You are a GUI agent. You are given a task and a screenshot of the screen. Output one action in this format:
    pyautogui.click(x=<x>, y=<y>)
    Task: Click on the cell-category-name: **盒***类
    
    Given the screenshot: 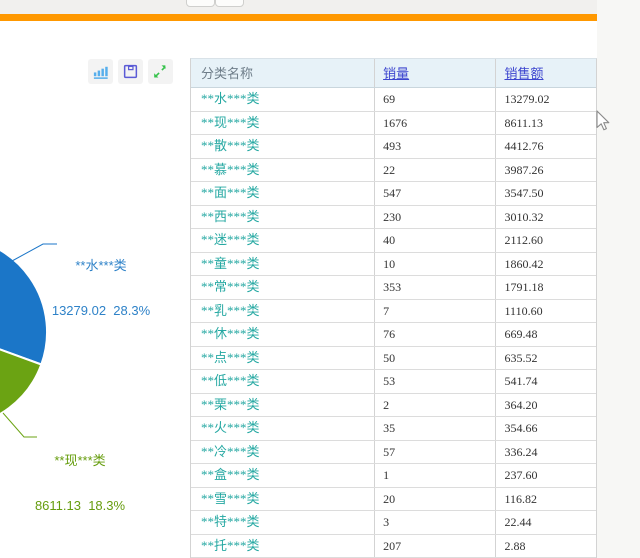 What is the action you would take?
    pyautogui.click(x=283, y=475)
    